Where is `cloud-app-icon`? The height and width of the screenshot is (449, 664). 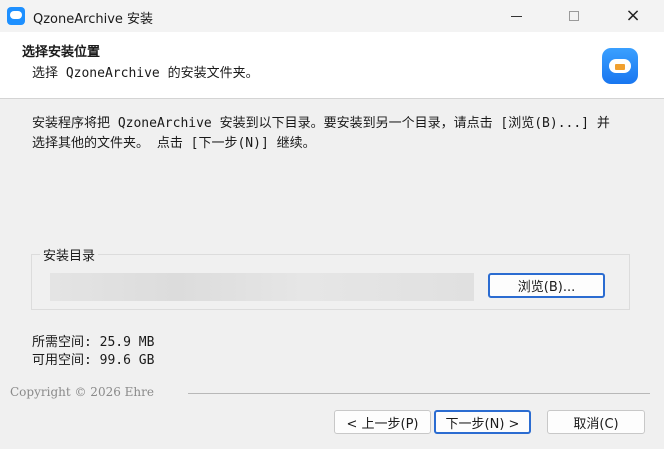 cloud-app-icon is located at coordinates (16, 16).